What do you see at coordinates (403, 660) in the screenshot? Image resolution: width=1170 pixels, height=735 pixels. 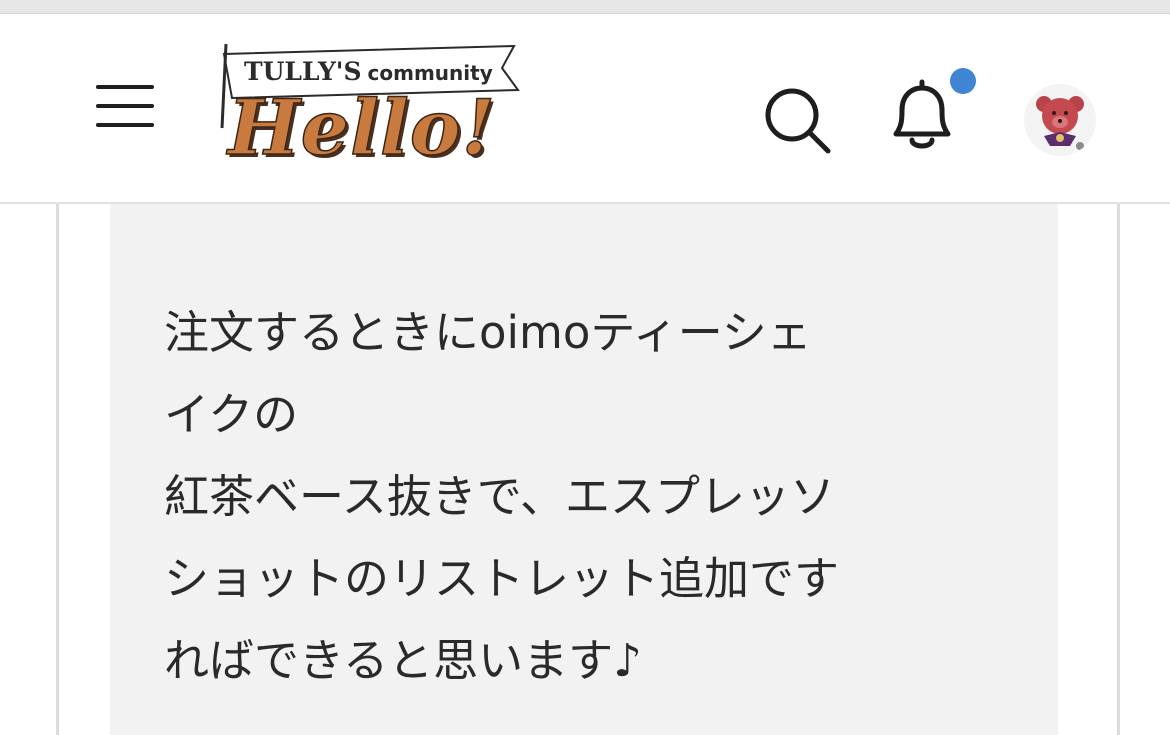 I see `post-text-line: ればできると思います♪` at bounding box center [403, 660].